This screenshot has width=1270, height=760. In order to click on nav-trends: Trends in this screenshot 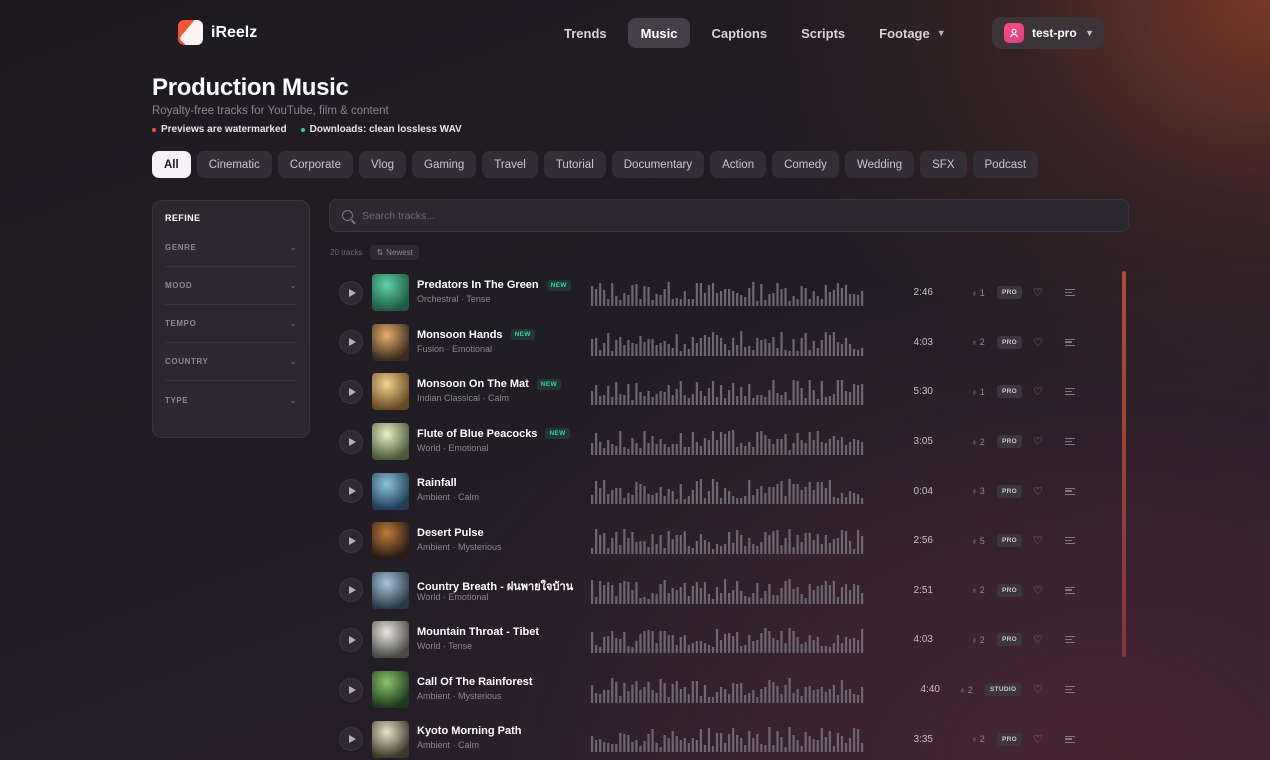, I will do `click(585, 33)`.